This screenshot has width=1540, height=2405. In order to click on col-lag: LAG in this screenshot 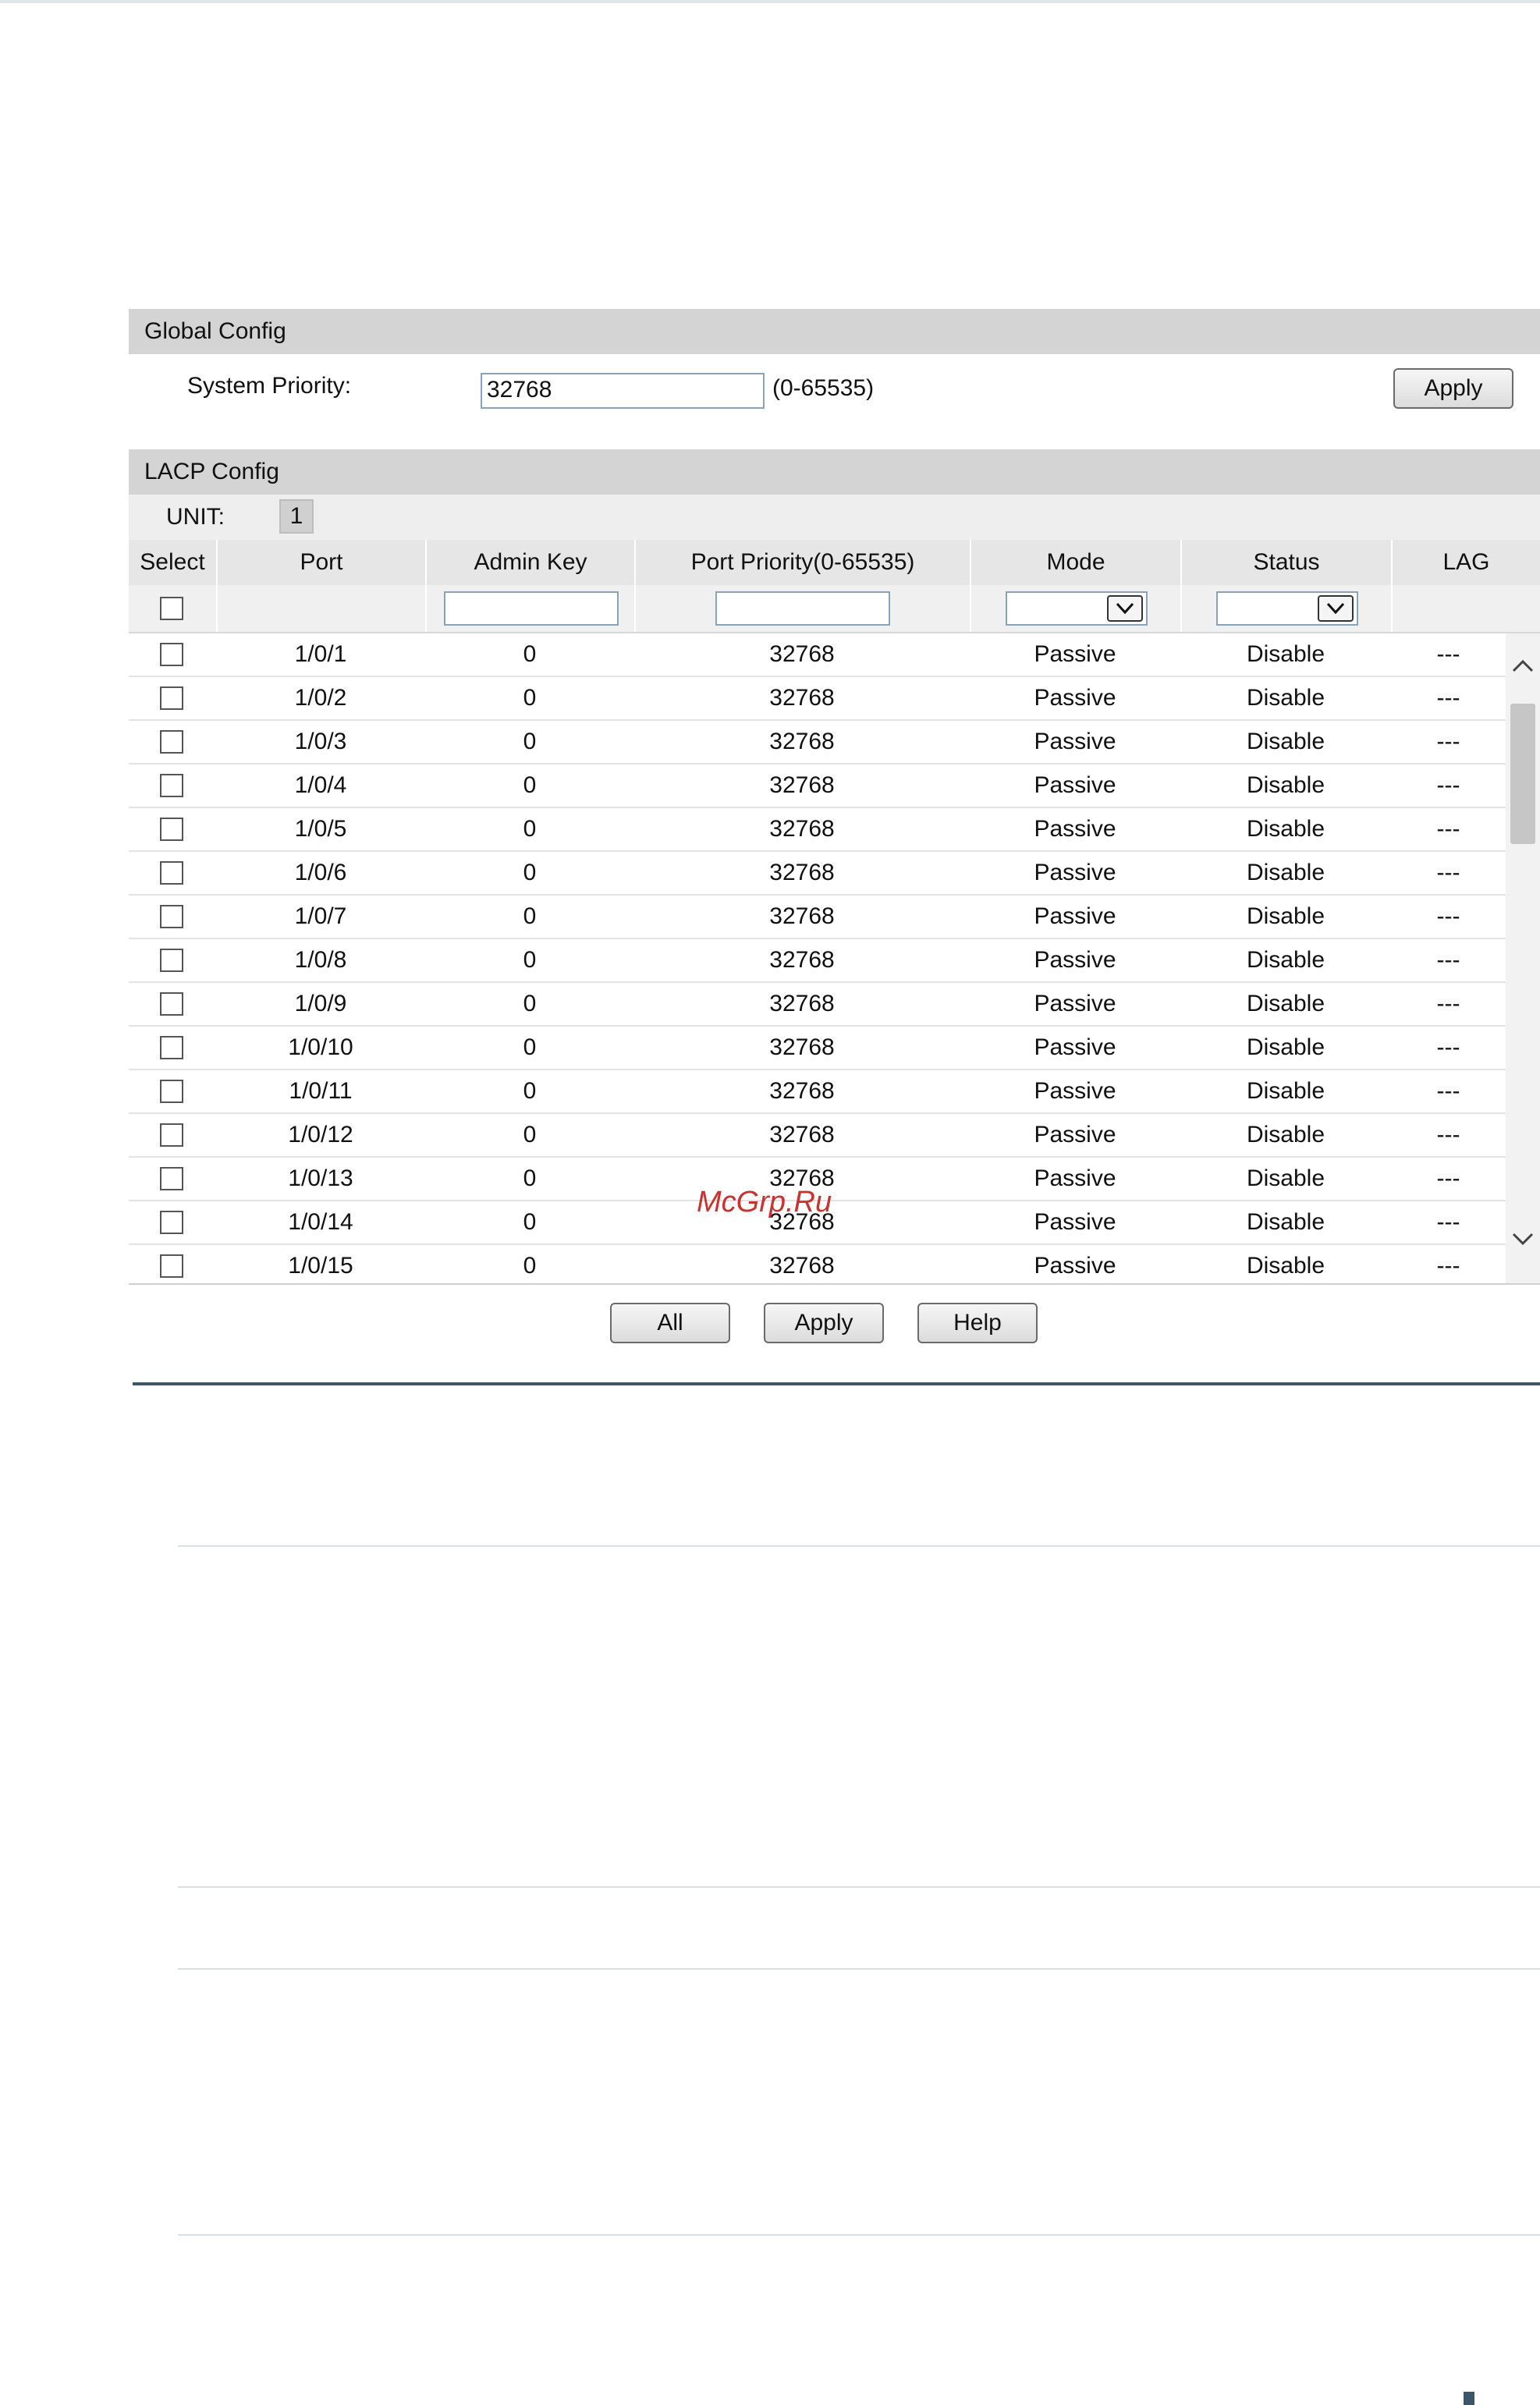, I will do `click(1465, 562)`.